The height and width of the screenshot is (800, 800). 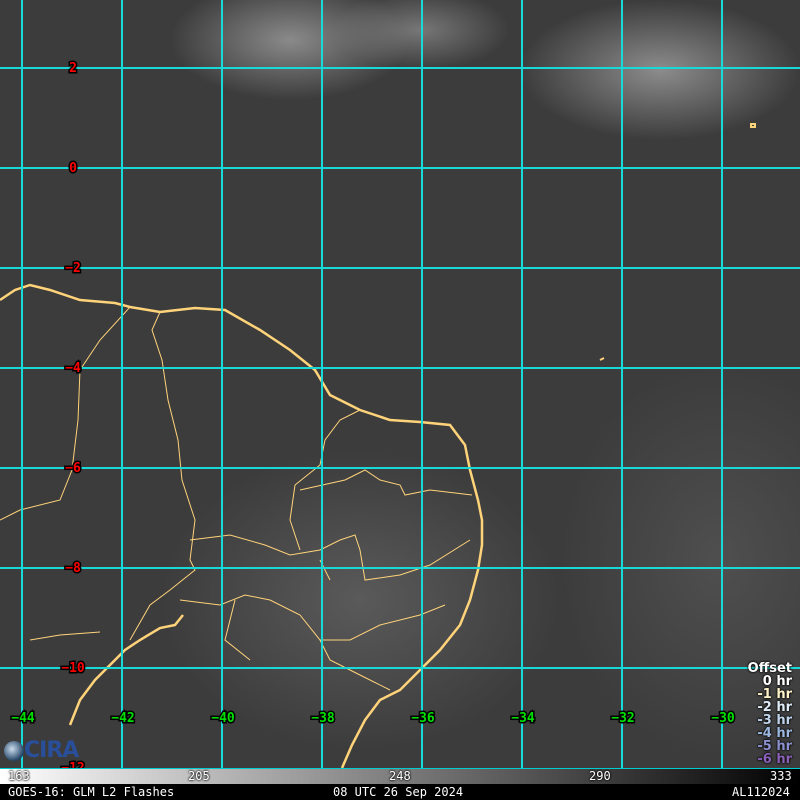 I want to click on longitude-label: −42, so click(x=122, y=718).